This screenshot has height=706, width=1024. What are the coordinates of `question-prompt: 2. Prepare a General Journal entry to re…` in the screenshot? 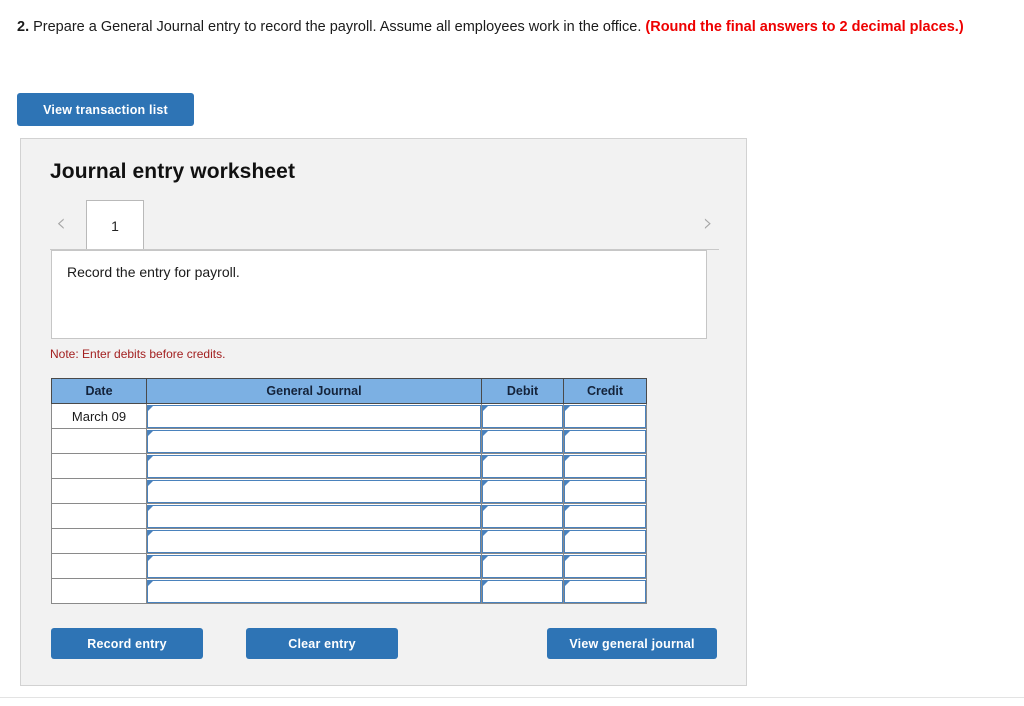 It's located at (512, 27).